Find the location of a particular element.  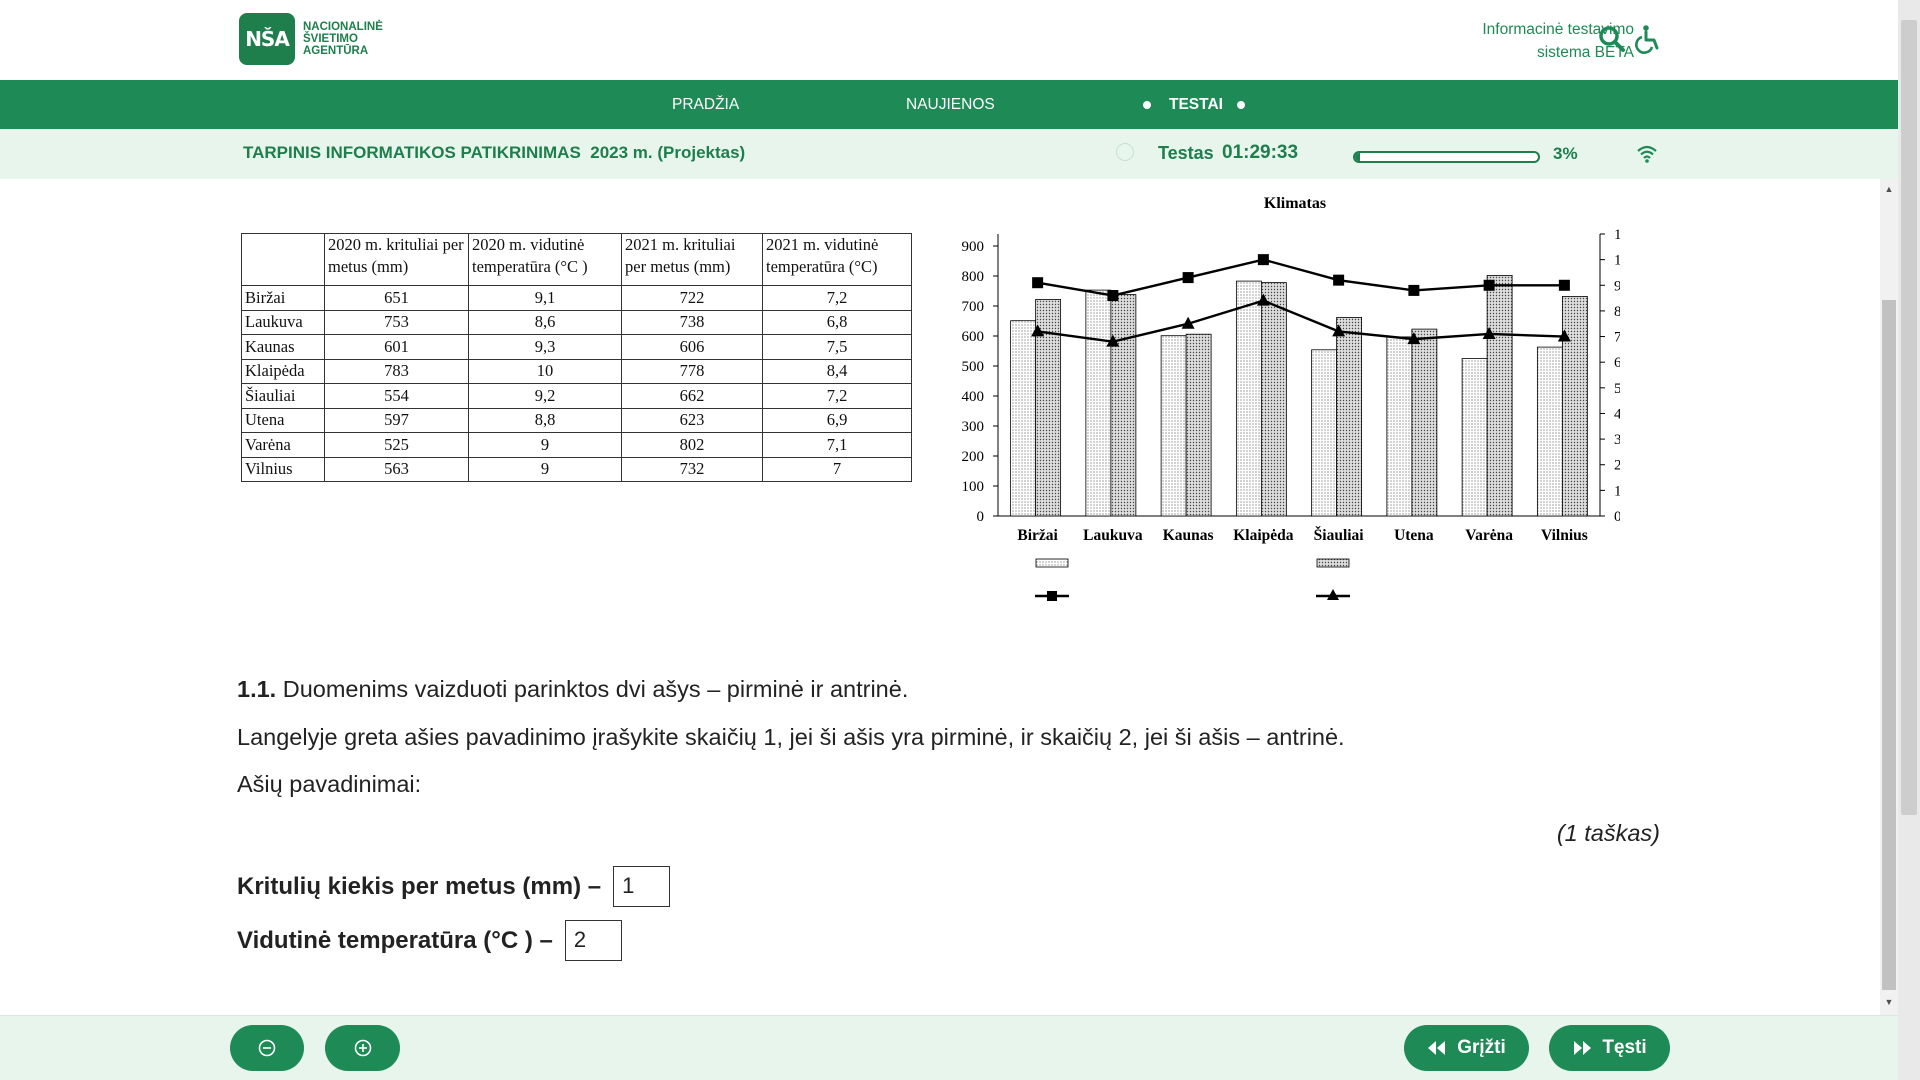

table-row: Varėna 525 9 802 7,1 is located at coordinates (576, 445).